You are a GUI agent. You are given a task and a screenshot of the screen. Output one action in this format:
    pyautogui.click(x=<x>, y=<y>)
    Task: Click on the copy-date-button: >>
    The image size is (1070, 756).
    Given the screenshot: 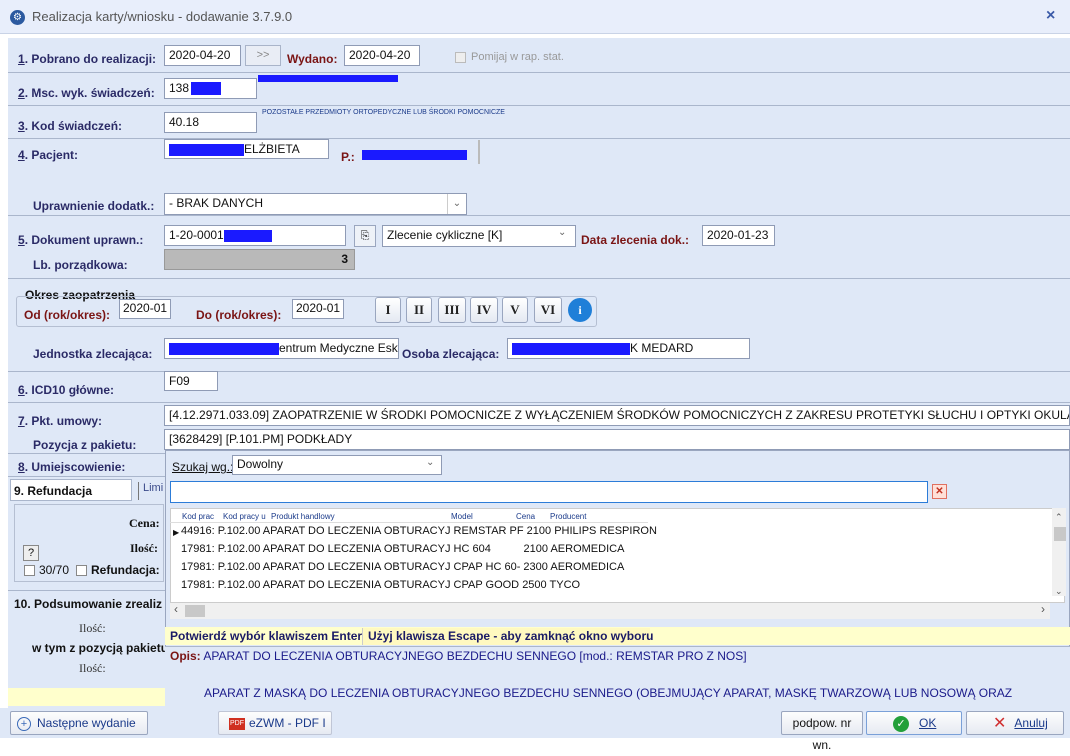 What is the action you would take?
    pyautogui.click(x=263, y=55)
    